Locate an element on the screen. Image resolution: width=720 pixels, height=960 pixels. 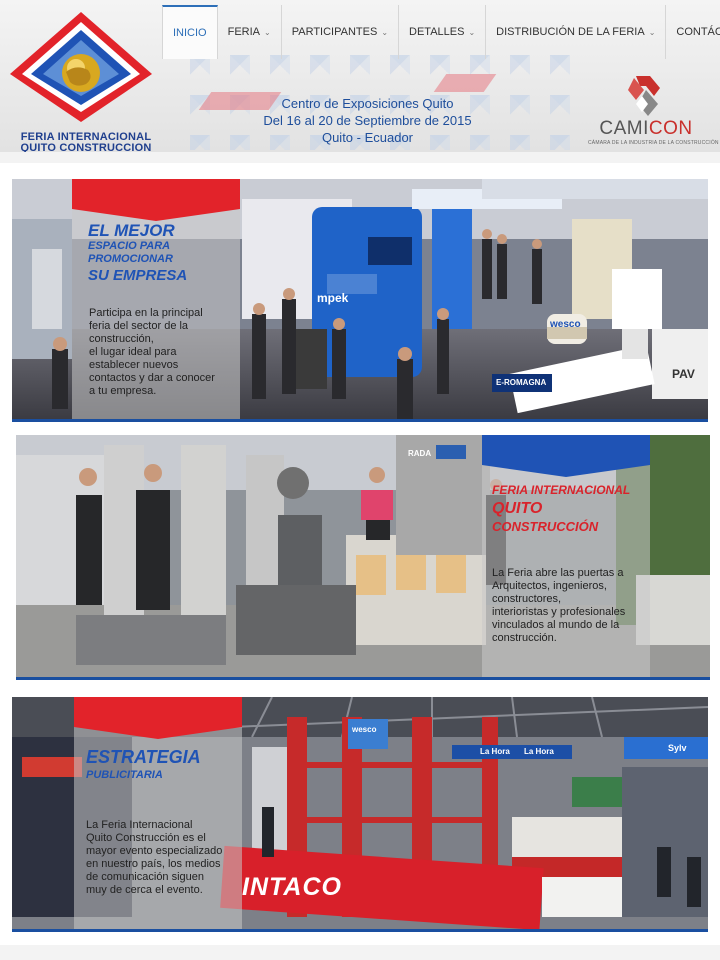
banner-3-ribbon is located at coordinates (158, 718).